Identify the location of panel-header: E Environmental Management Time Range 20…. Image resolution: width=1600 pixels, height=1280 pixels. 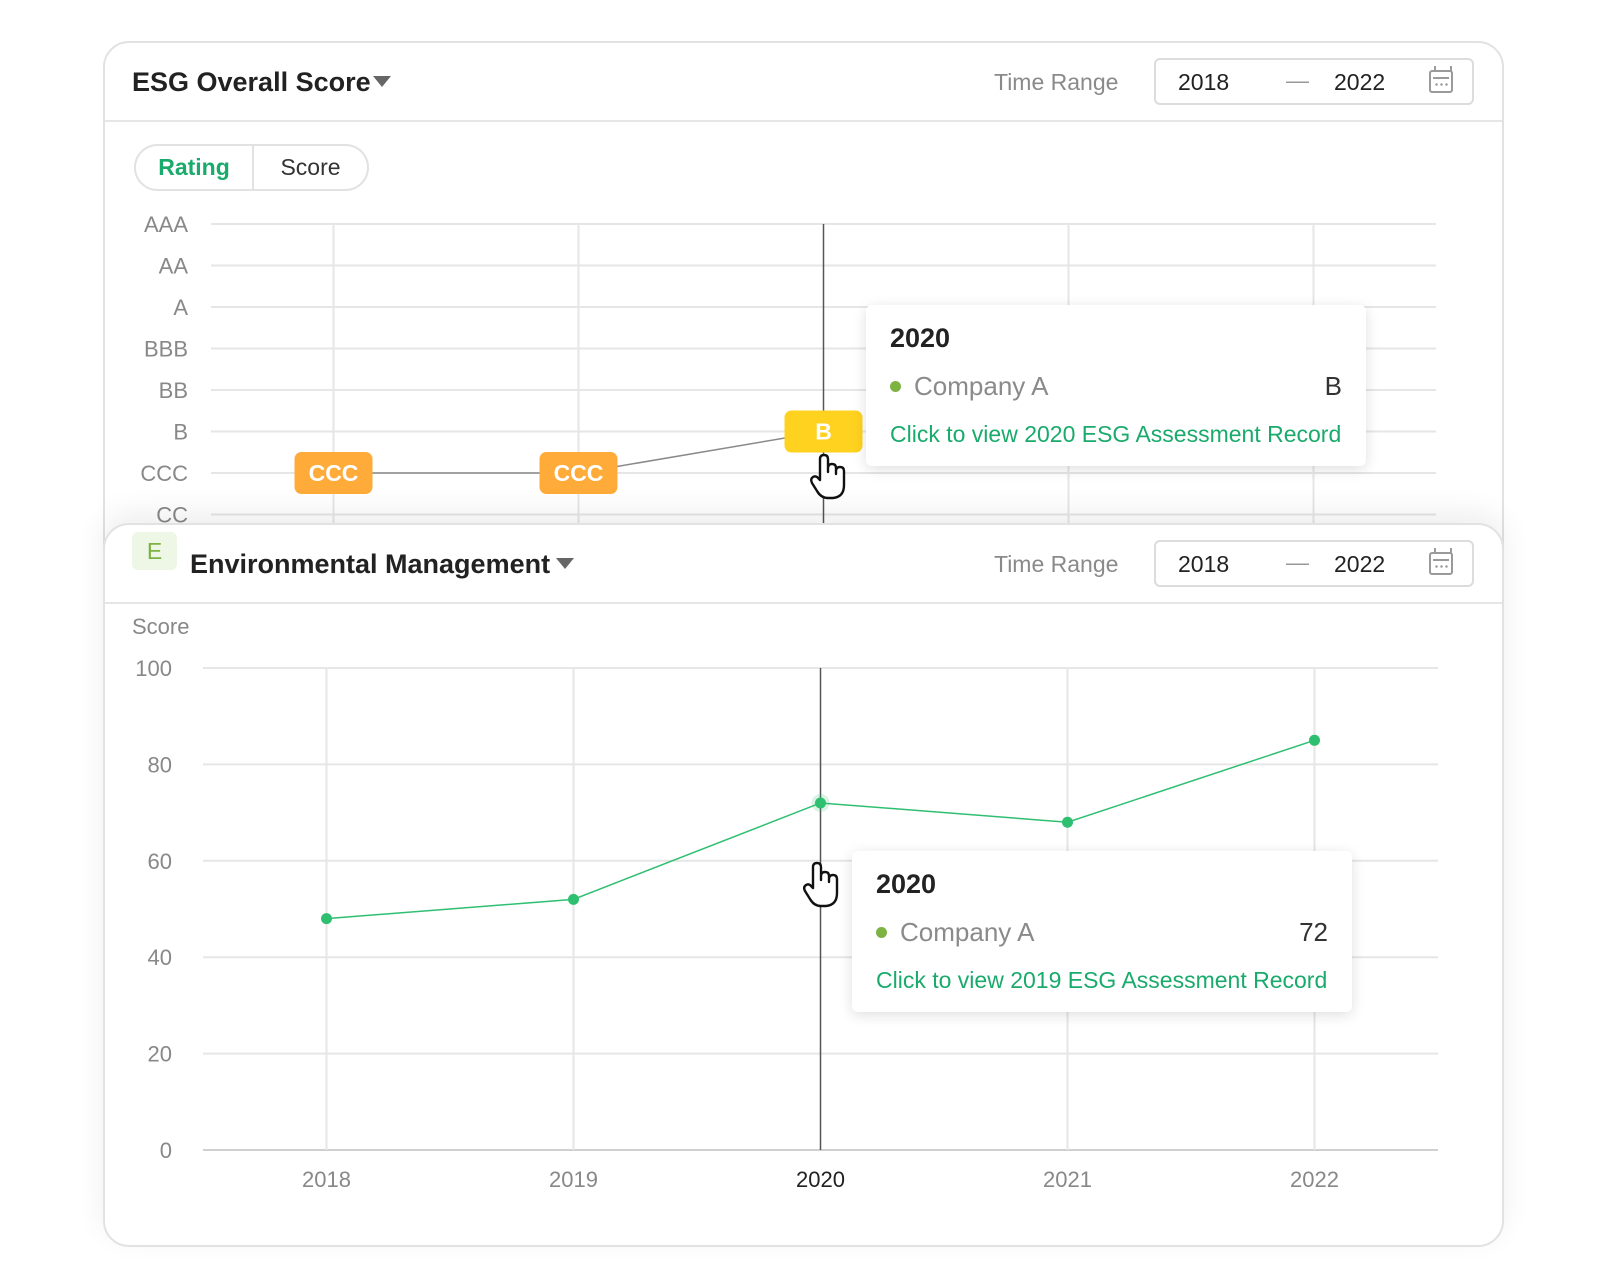
(803, 564).